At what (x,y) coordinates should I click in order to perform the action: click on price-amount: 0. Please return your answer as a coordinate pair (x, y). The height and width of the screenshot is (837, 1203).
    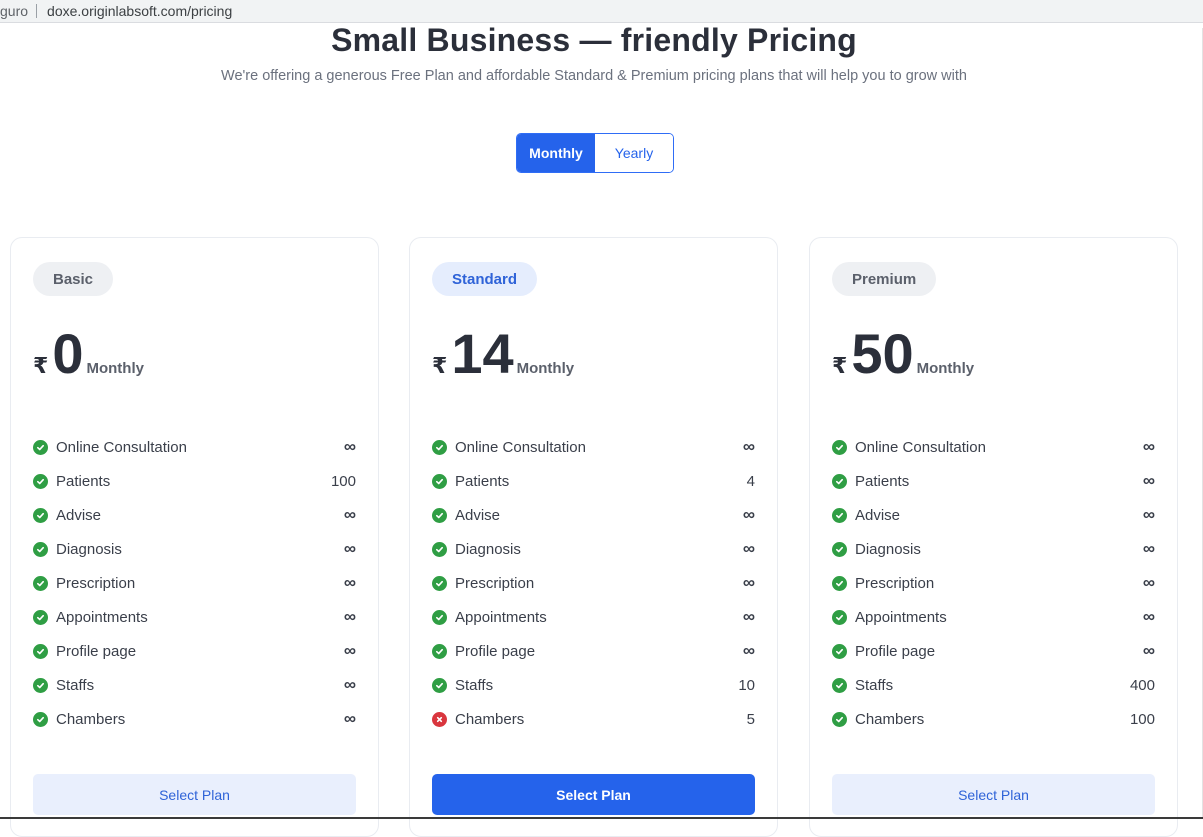
    Looking at the image, I should click on (67, 354).